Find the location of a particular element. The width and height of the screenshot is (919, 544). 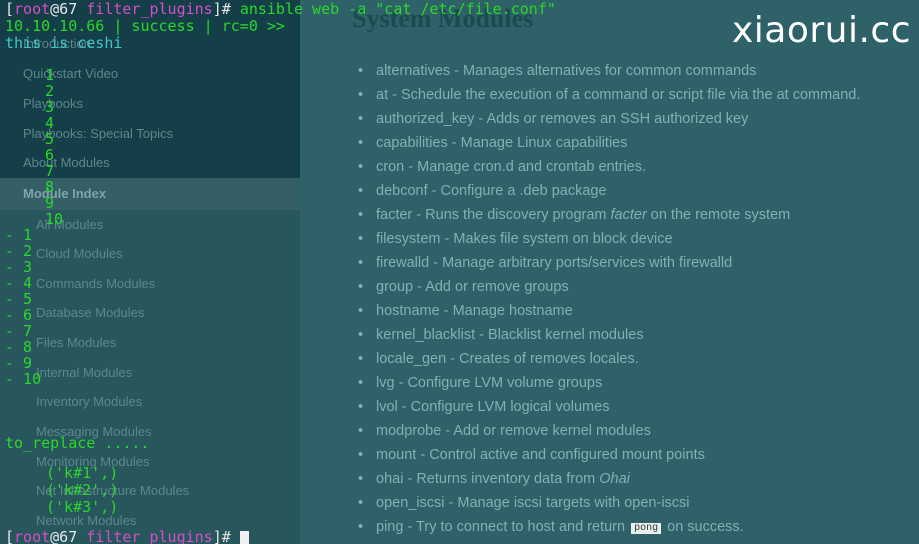

terminal-result-header: 10.10.10.66 | success | rc=0 >> is located at coordinates (145, 26).